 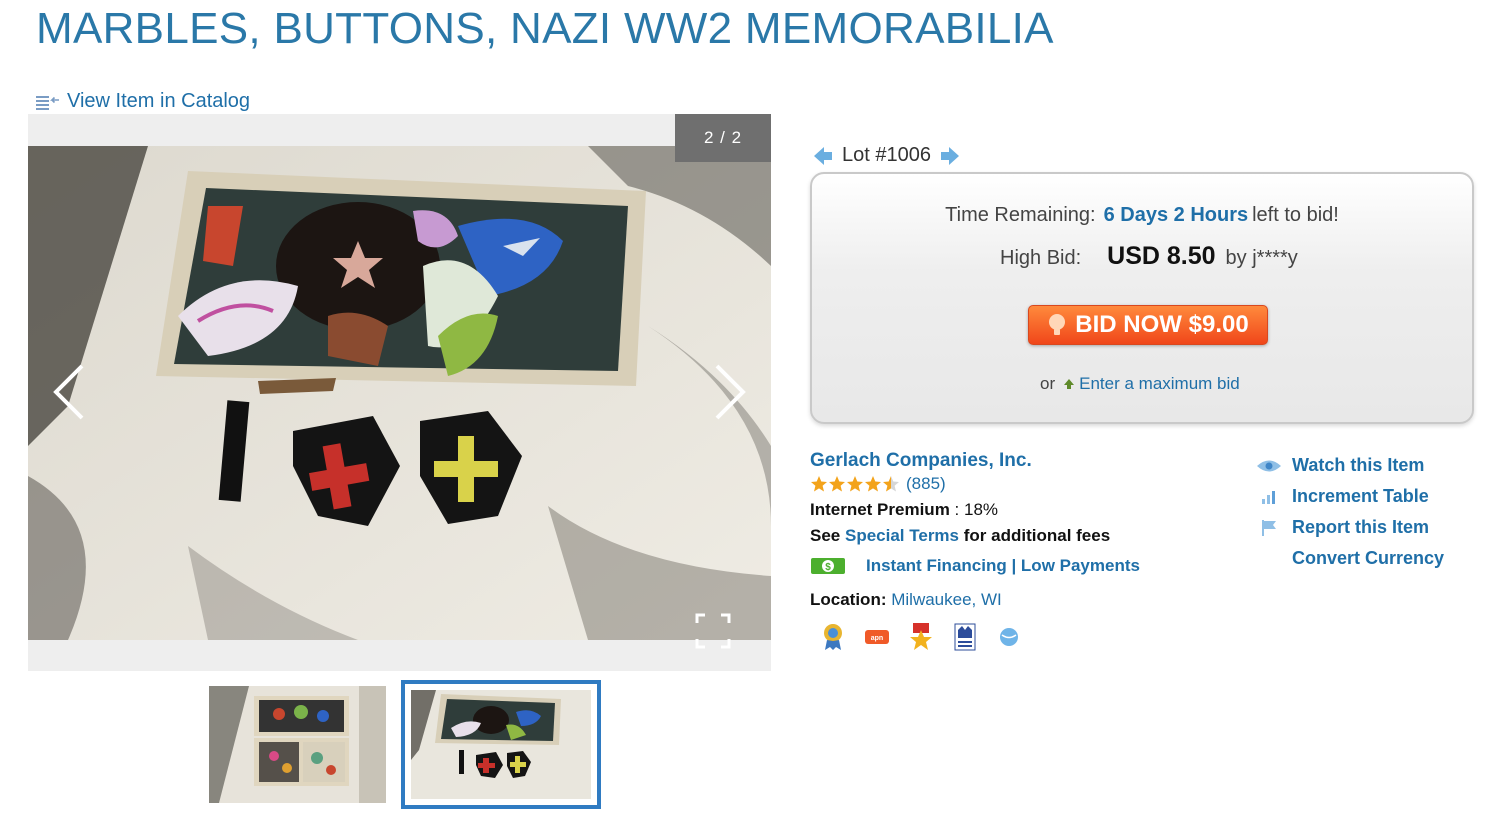 What do you see at coordinates (1069, 384) in the screenshot?
I see `up-arrow-icon` at bounding box center [1069, 384].